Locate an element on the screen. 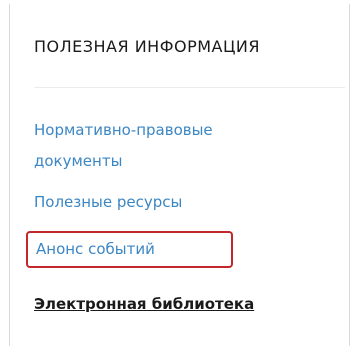 The image size is (358, 346). panel-title: ПОЛЕЗНАЯ ИНФОРМАЦИЯ is located at coordinates (147, 46).